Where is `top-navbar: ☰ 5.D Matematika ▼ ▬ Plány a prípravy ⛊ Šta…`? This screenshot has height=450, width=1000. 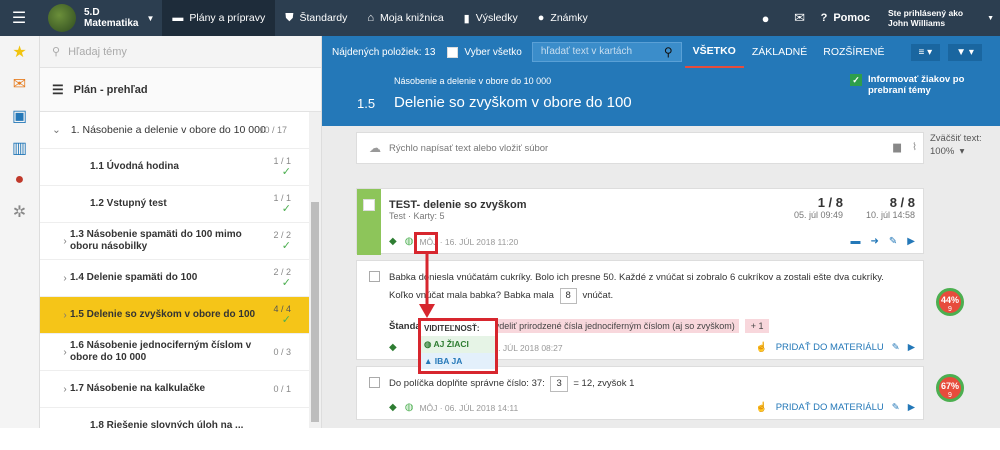
top-navbar: ☰ 5.D Matematika ▼ ▬ Plány a prípravy ⛊ Šta… is located at coordinates (500, 18).